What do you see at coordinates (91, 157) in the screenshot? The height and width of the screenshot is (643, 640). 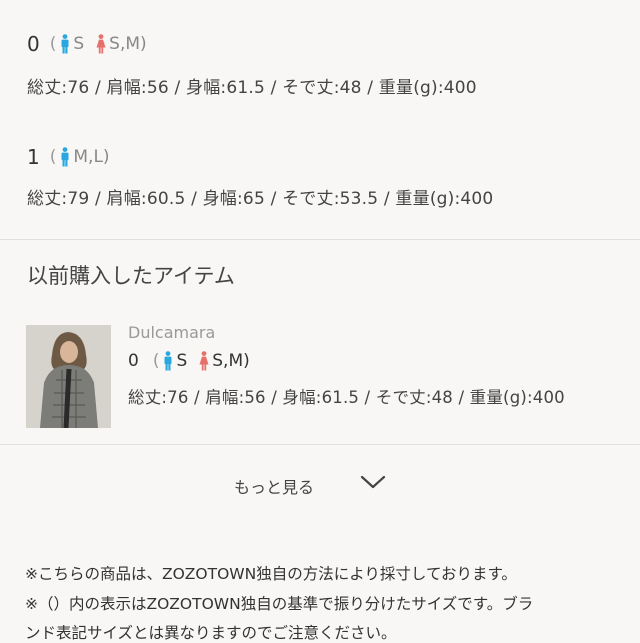 I see `men-size: M,L)` at bounding box center [91, 157].